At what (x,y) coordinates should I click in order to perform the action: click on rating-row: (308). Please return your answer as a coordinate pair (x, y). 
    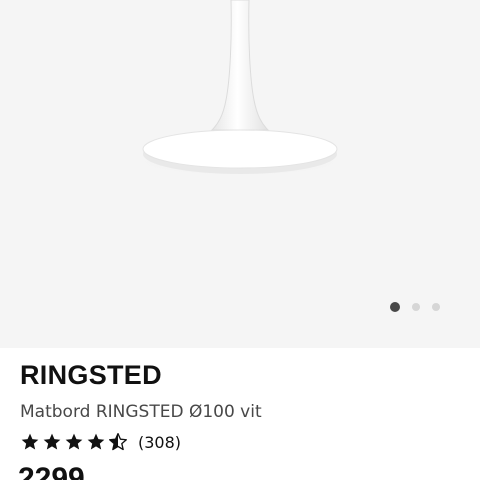
    Looking at the image, I should click on (100, 442).